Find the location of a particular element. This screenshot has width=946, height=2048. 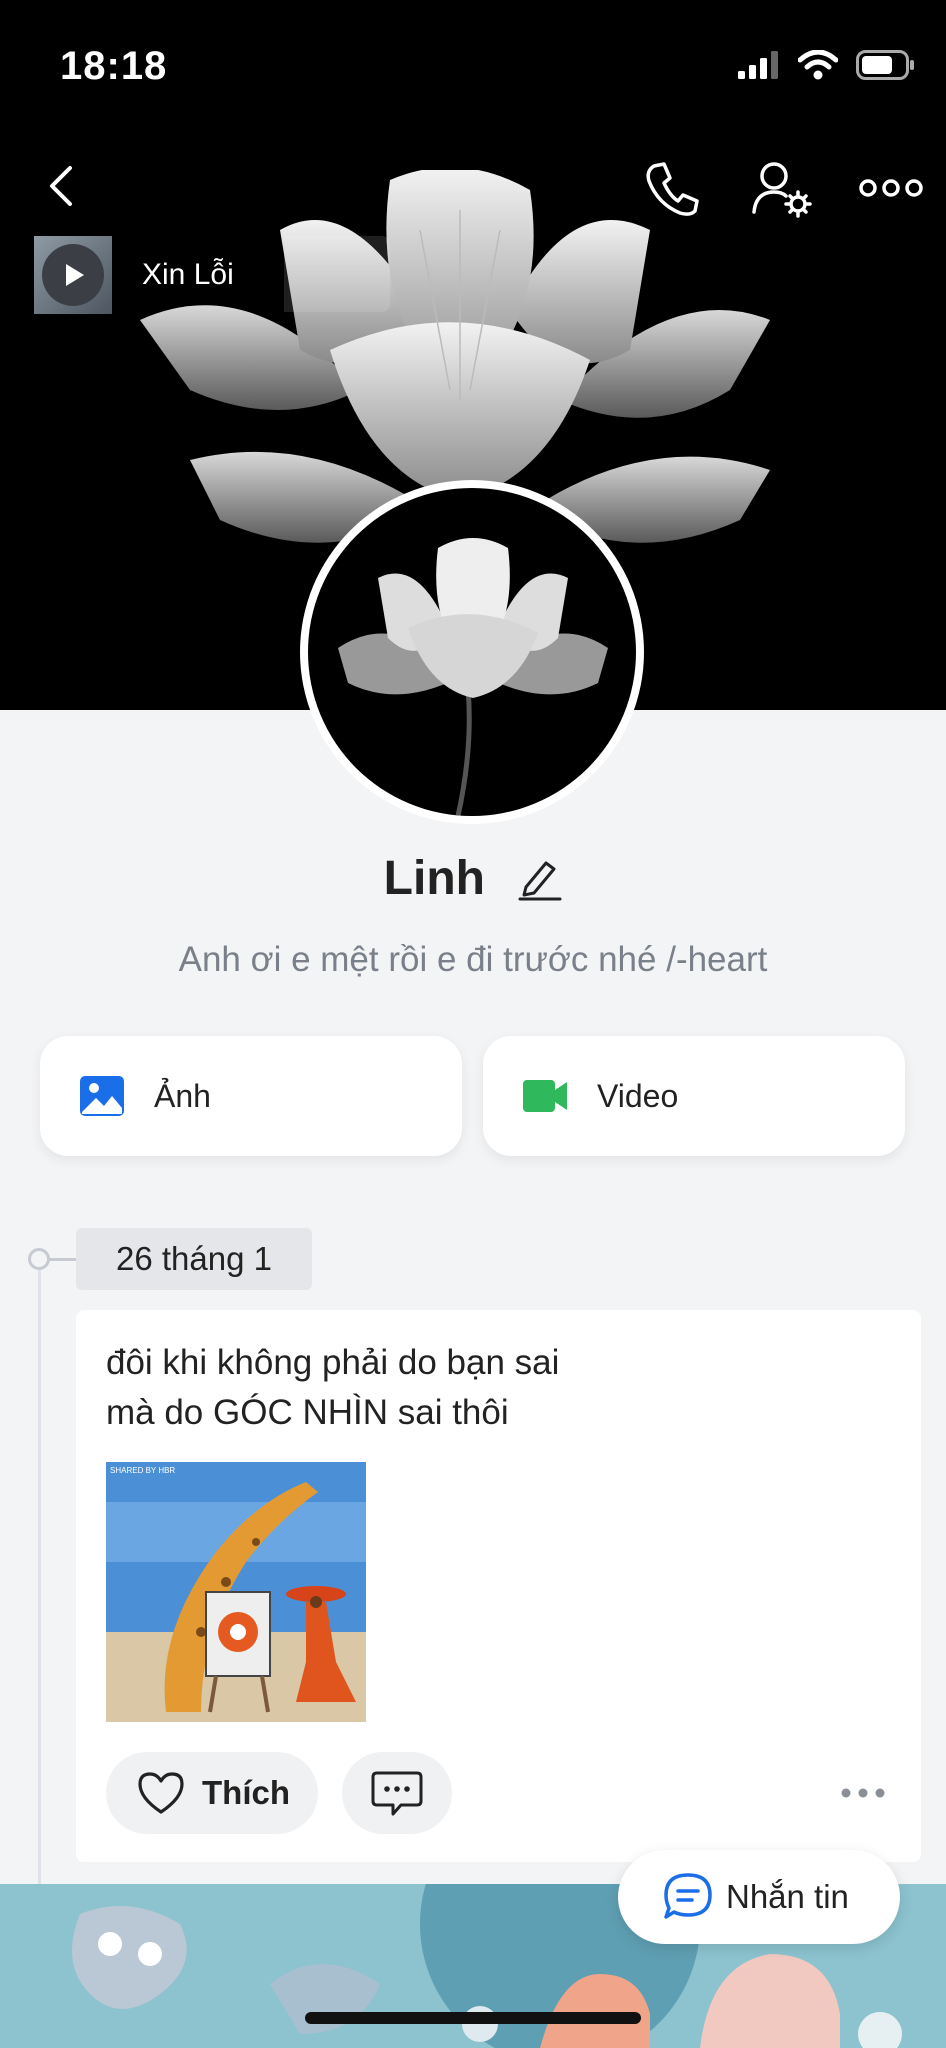

play-icon is located at coordinates (73, 275).